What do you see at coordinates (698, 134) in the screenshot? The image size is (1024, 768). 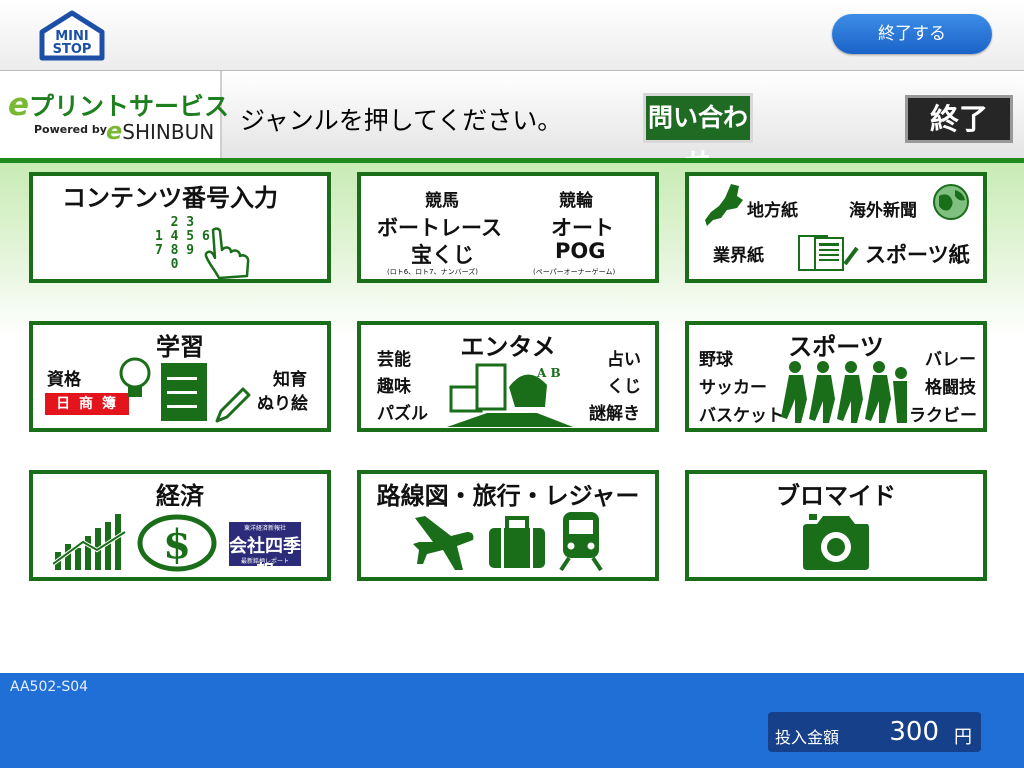 I see `inquiry-button: 問い合わせ` at bounding box center [698, 134].